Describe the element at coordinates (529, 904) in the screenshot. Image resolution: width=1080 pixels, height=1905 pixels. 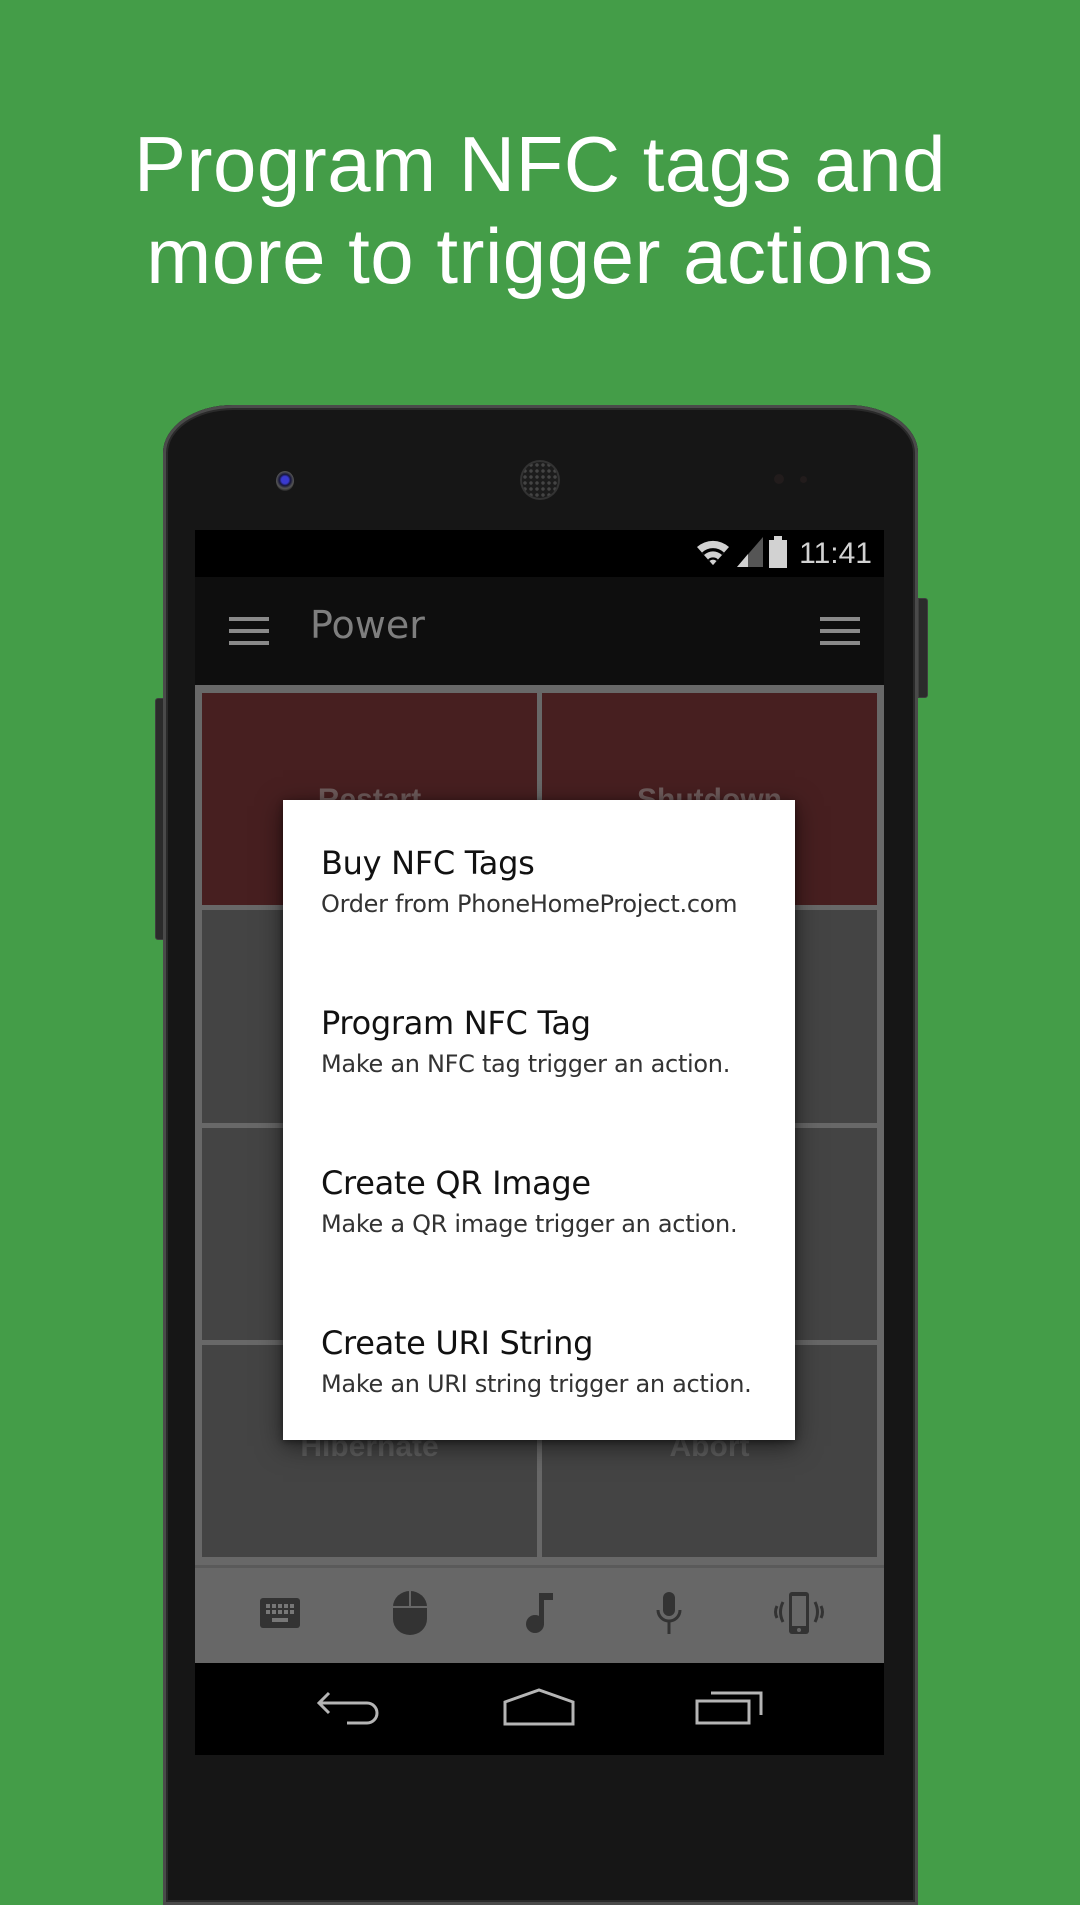
I see `menu-item-subtitle: Order from PhoneHomeProject.com` at that location.